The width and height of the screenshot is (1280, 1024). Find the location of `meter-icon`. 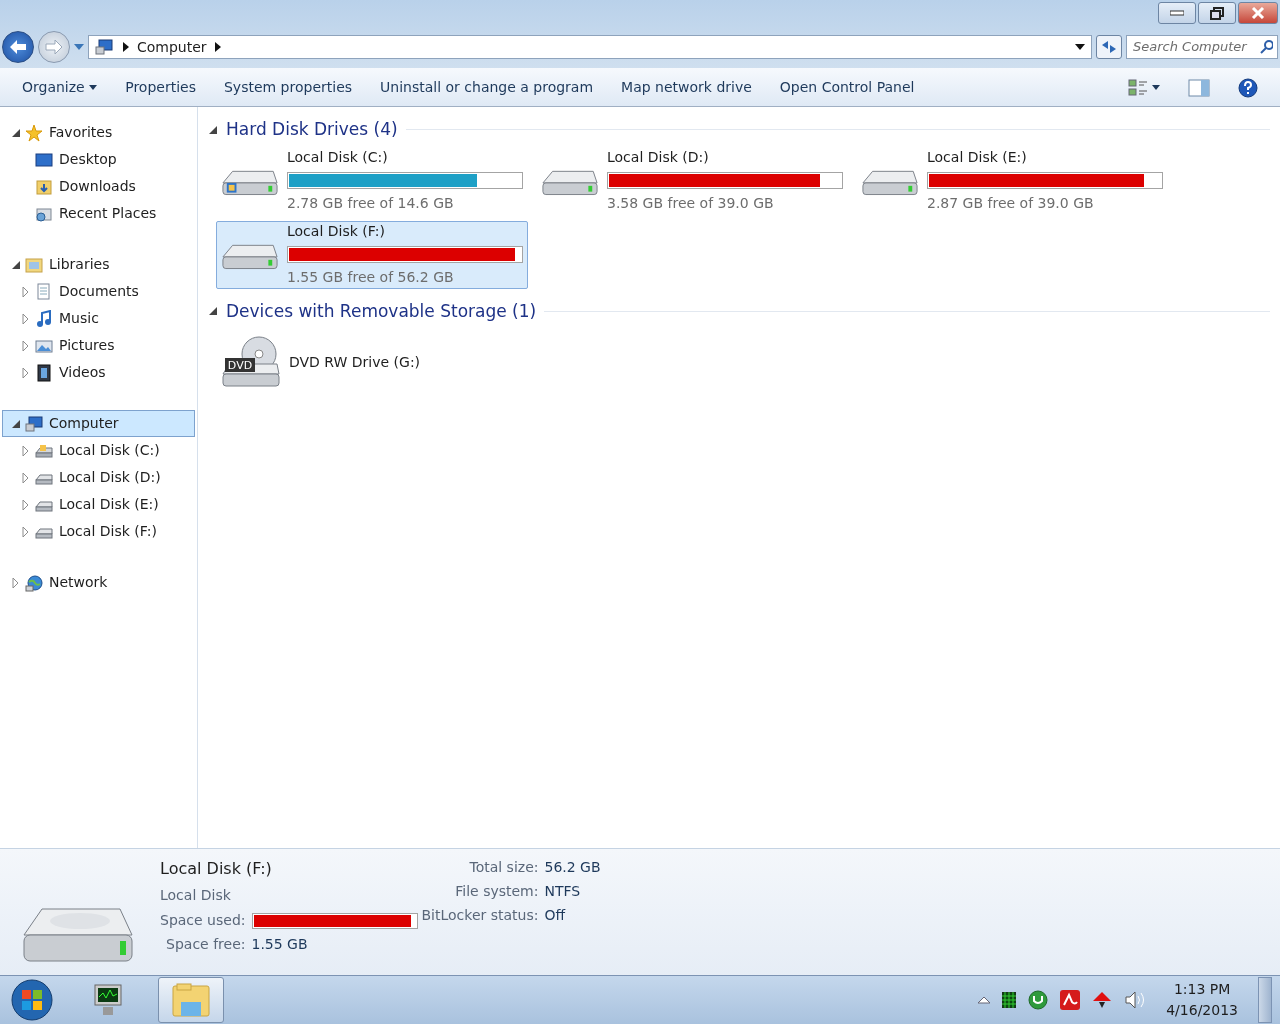

meter-icon is located at coordinates (1009, 1000).